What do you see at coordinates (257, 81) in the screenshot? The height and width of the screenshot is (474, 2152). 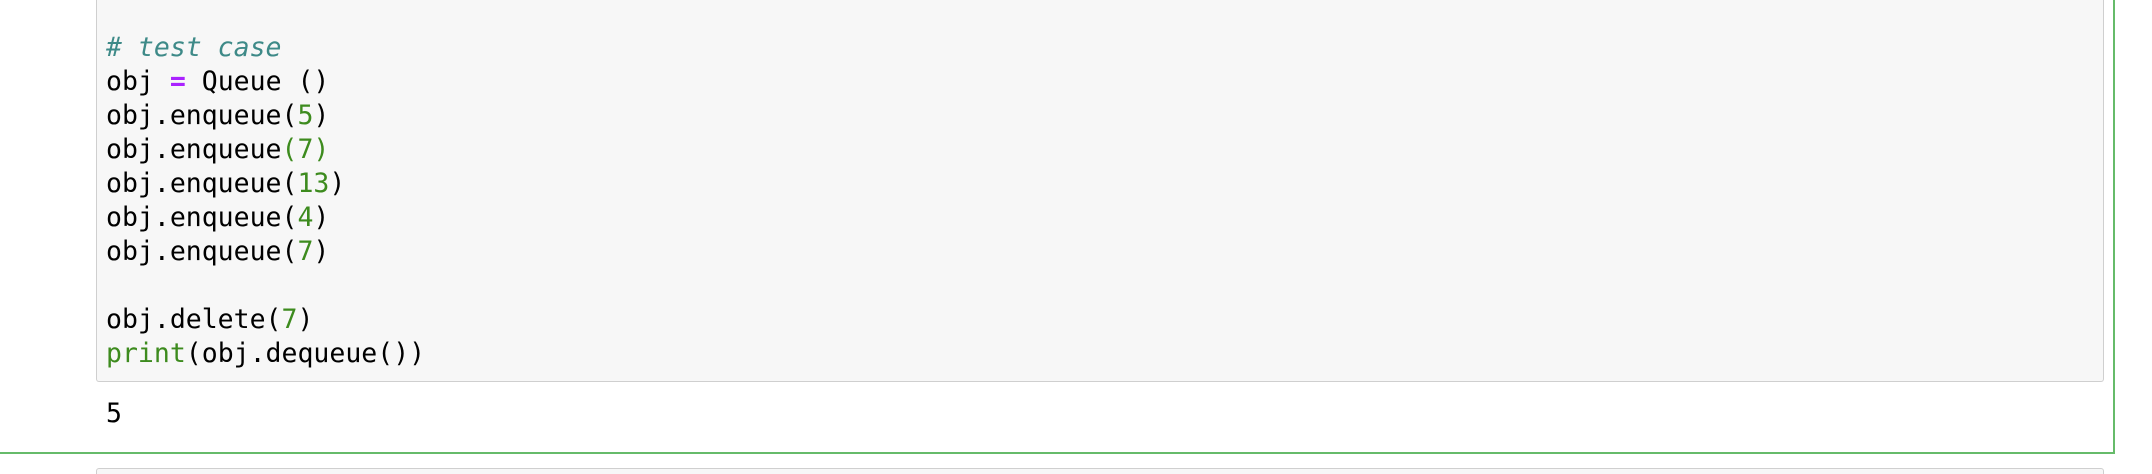 I see `code-text: Queue ()` at bounding box center [257, 81].